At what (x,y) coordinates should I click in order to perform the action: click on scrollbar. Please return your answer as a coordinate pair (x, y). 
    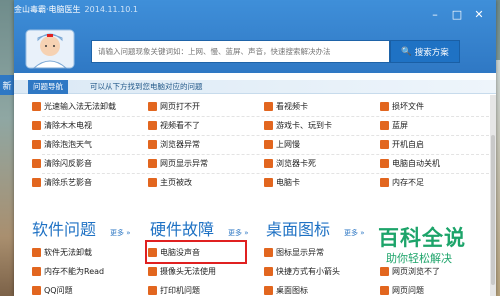
    Looking at the image, I should click on (493, 195).